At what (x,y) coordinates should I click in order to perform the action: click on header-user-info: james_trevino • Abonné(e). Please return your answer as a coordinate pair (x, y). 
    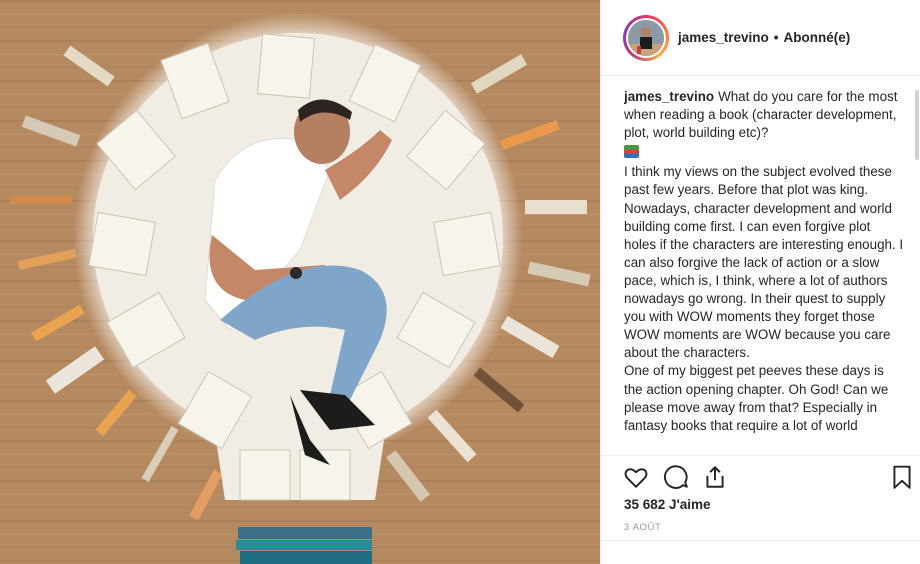
    Looking at the image, I should click on (764, 37).